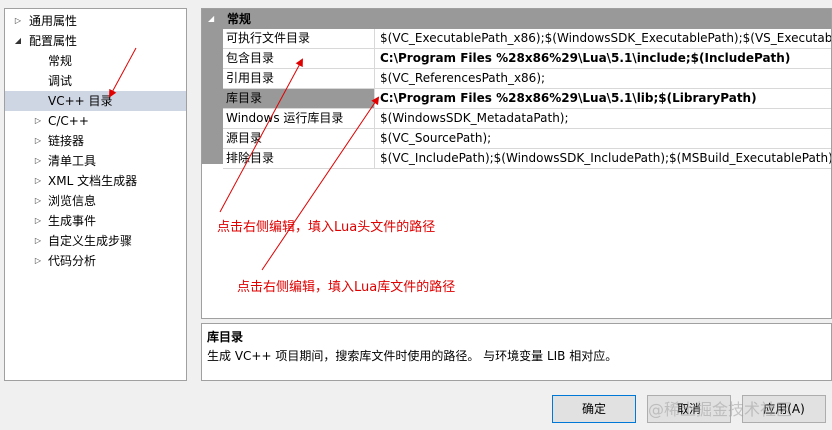  Describe the element at coordinates (90, 241) in the screenshot. I see `tree-item-label: 自定义生成步骤` at that location.